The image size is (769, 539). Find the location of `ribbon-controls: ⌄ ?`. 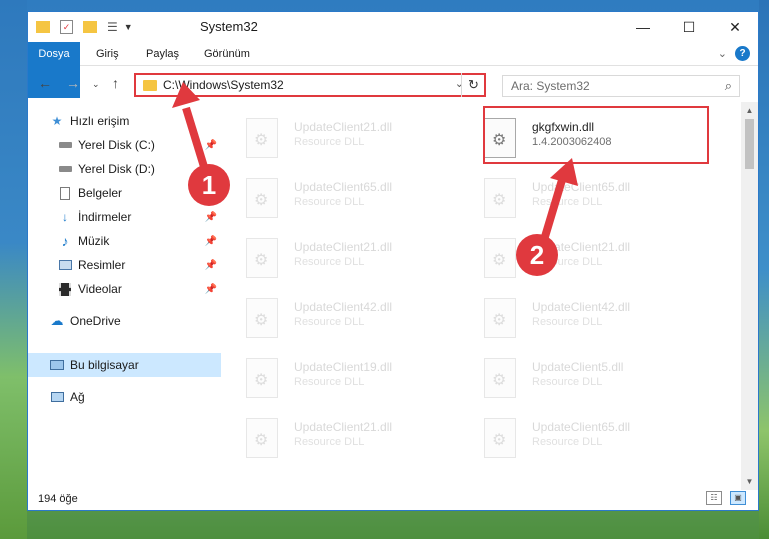

ribbon-controls: ⌄ ? is located at coordinates (734, 53).